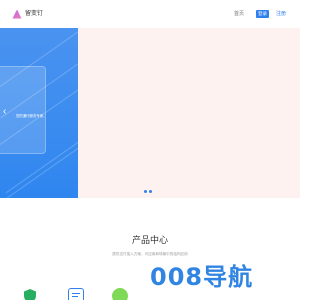  I want to click on section-subtitle: 提供支付接入方案、可应用和场景中的结构应用, so click(150, 254).